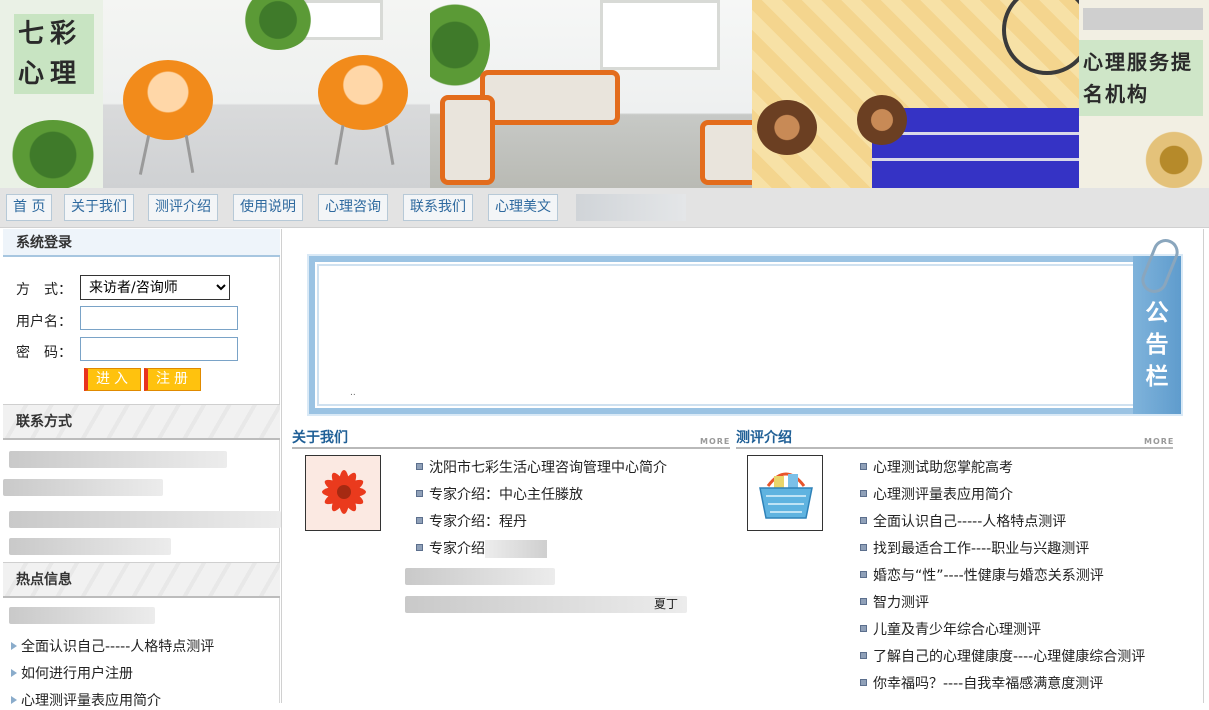  What do you see at coordinates (159, 349) in the screenshot?
I see `password-input` at bounding box center [159, 349].